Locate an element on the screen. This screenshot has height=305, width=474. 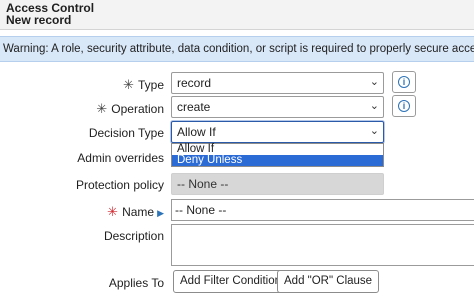
admin-overrides-label: Admin overrides is located at coordinates (120, 158).